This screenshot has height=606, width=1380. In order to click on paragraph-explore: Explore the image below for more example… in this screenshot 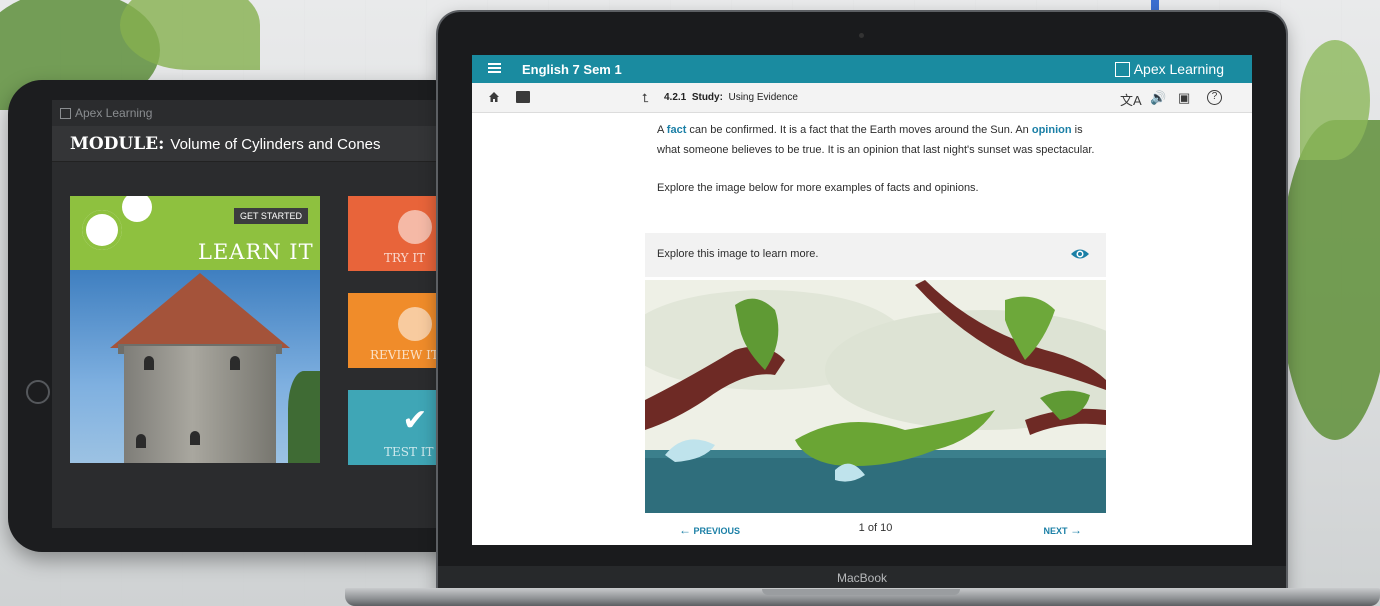, I will do `click(818, 188)`.